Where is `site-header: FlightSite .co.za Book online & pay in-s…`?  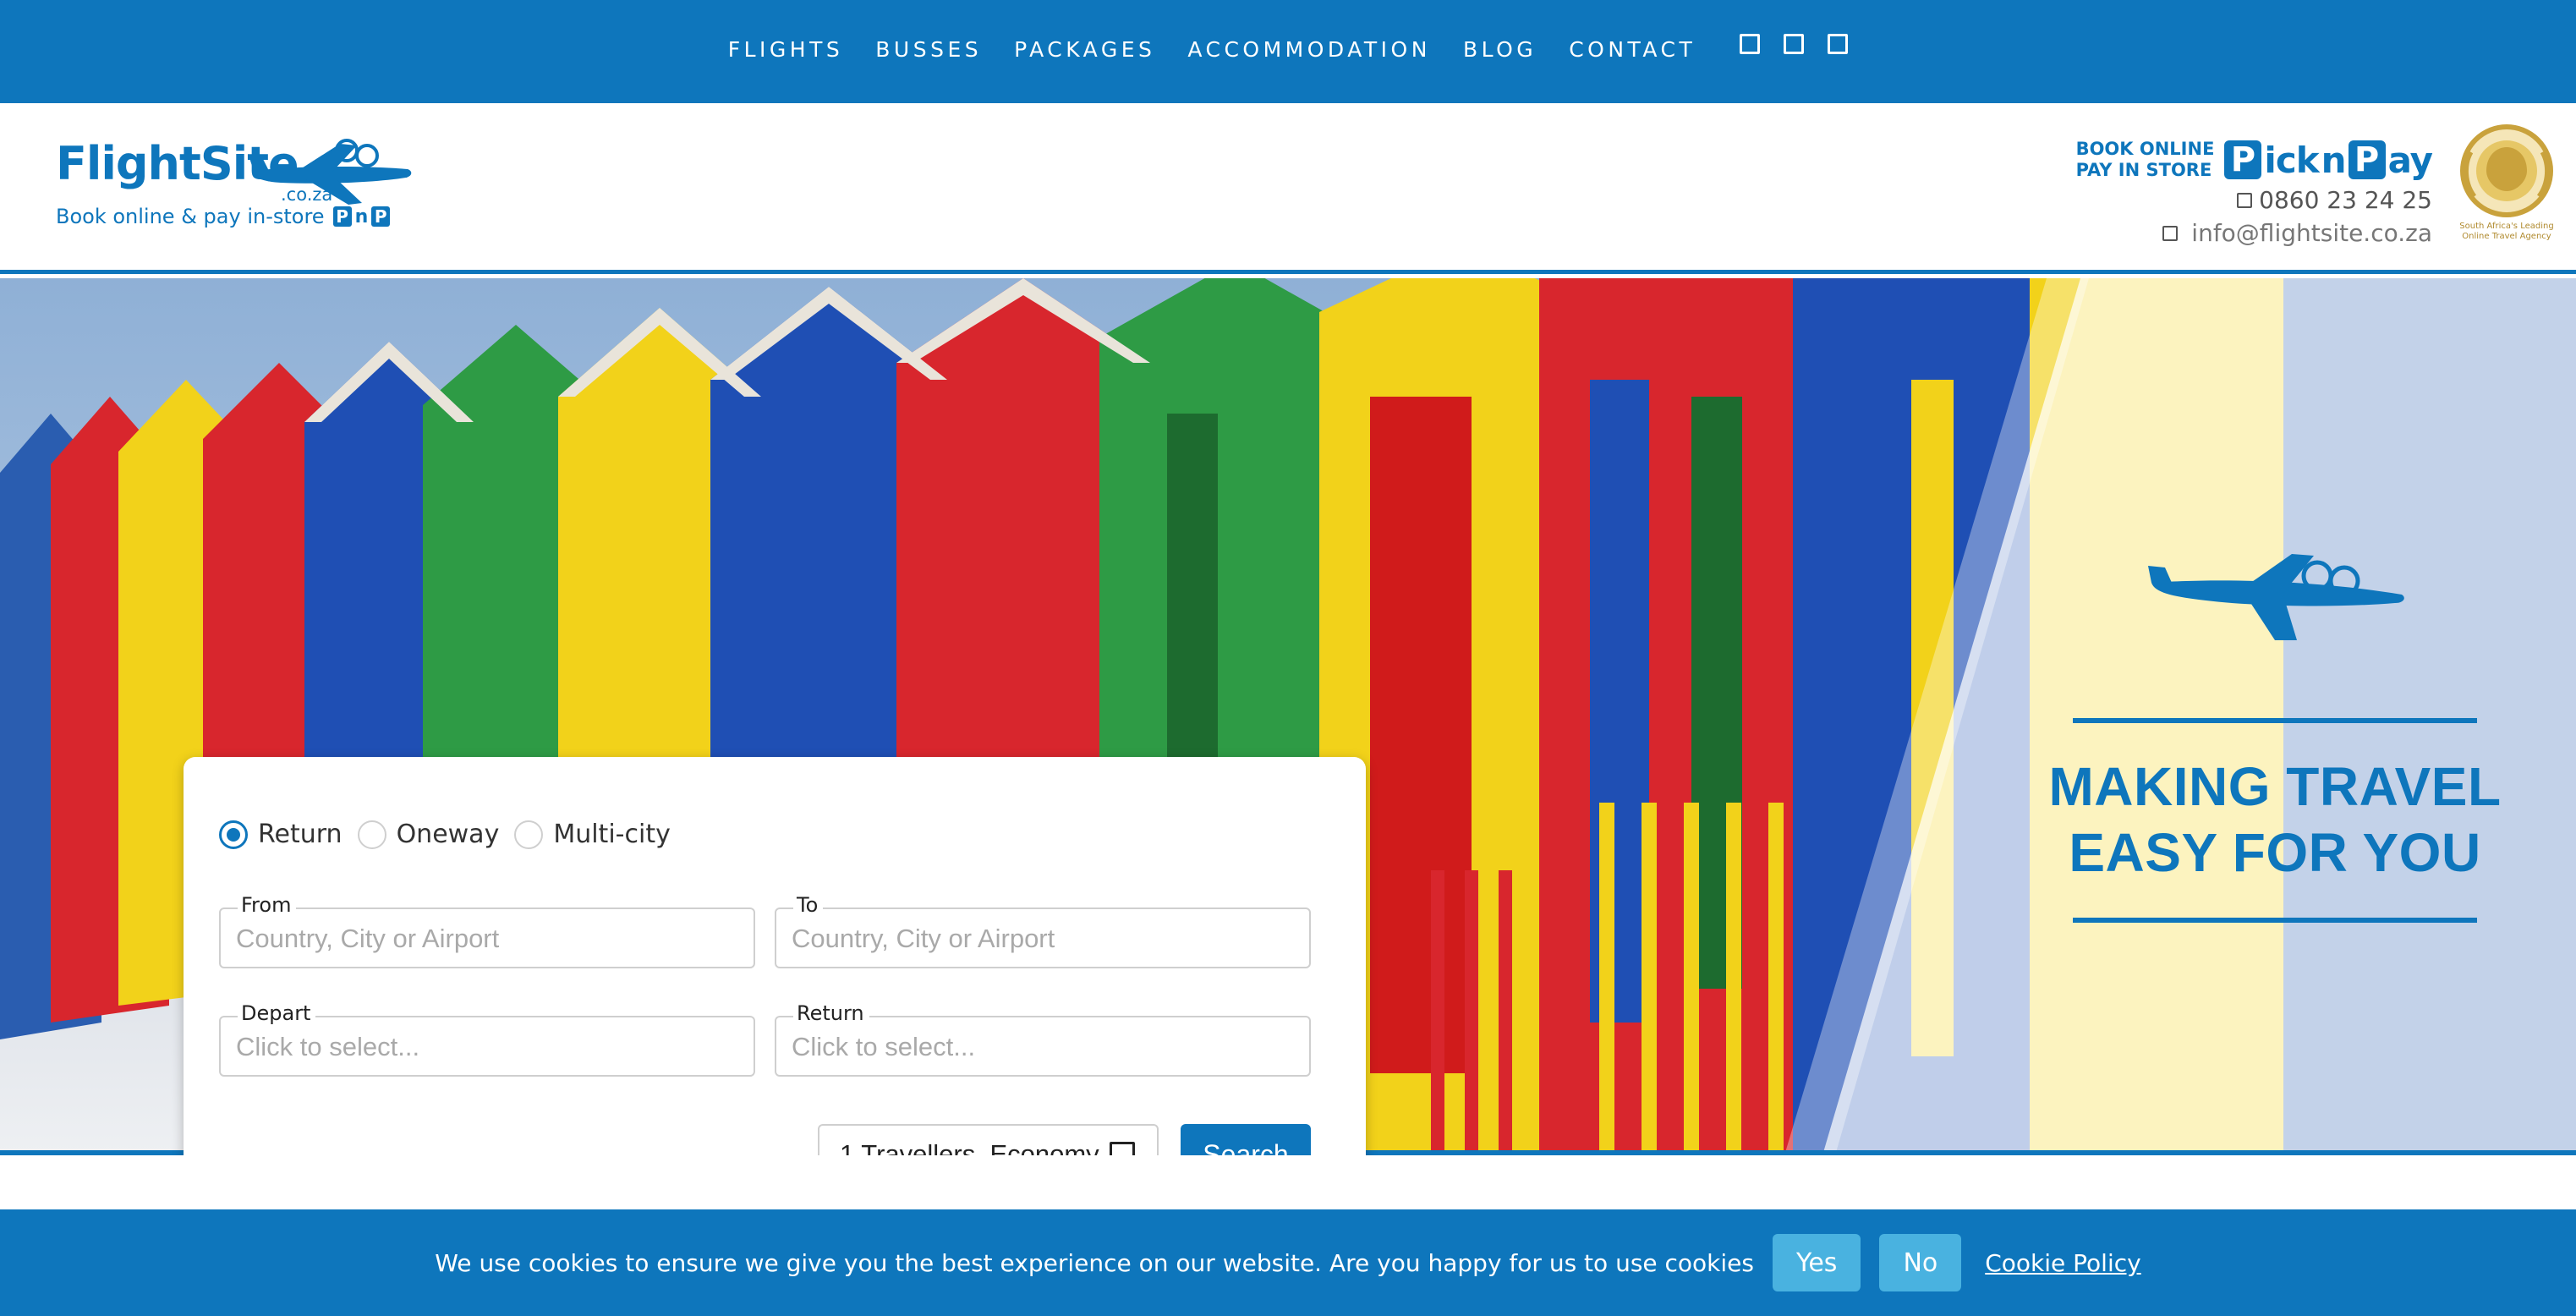
site-header: FlightSite .co.za Book online & pay in-s… is located at coordinates (1288, 188).